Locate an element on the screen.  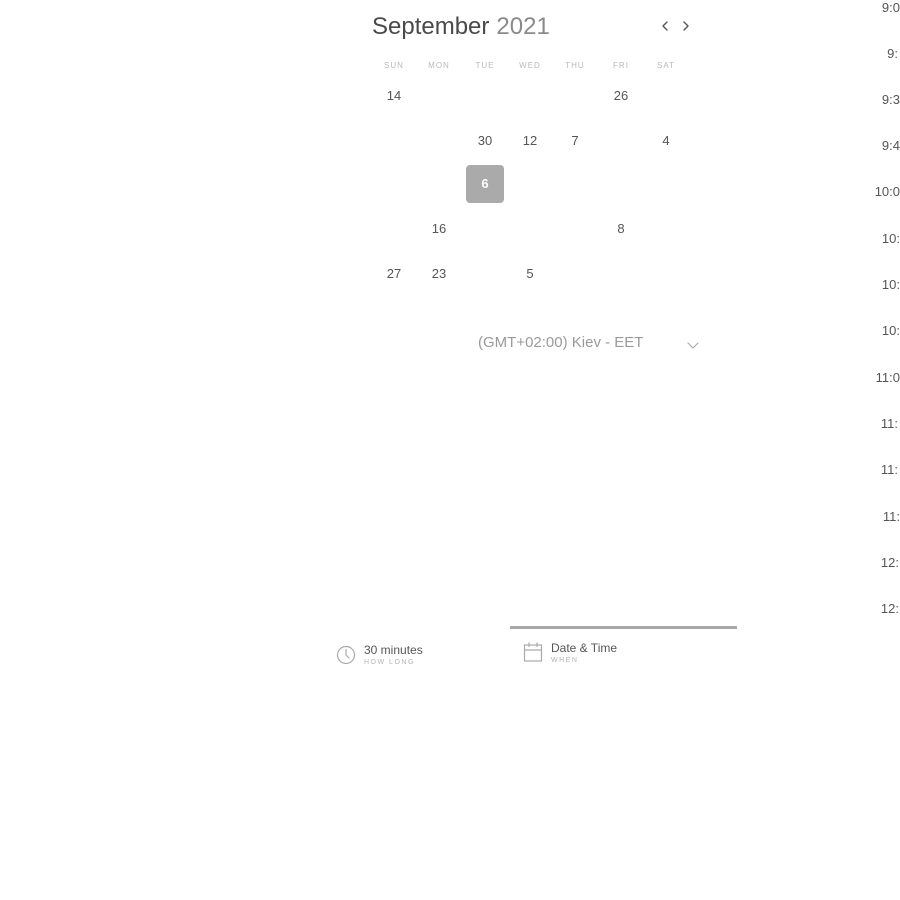
weekday-sat: SAT is located at coordinates (666, 65).